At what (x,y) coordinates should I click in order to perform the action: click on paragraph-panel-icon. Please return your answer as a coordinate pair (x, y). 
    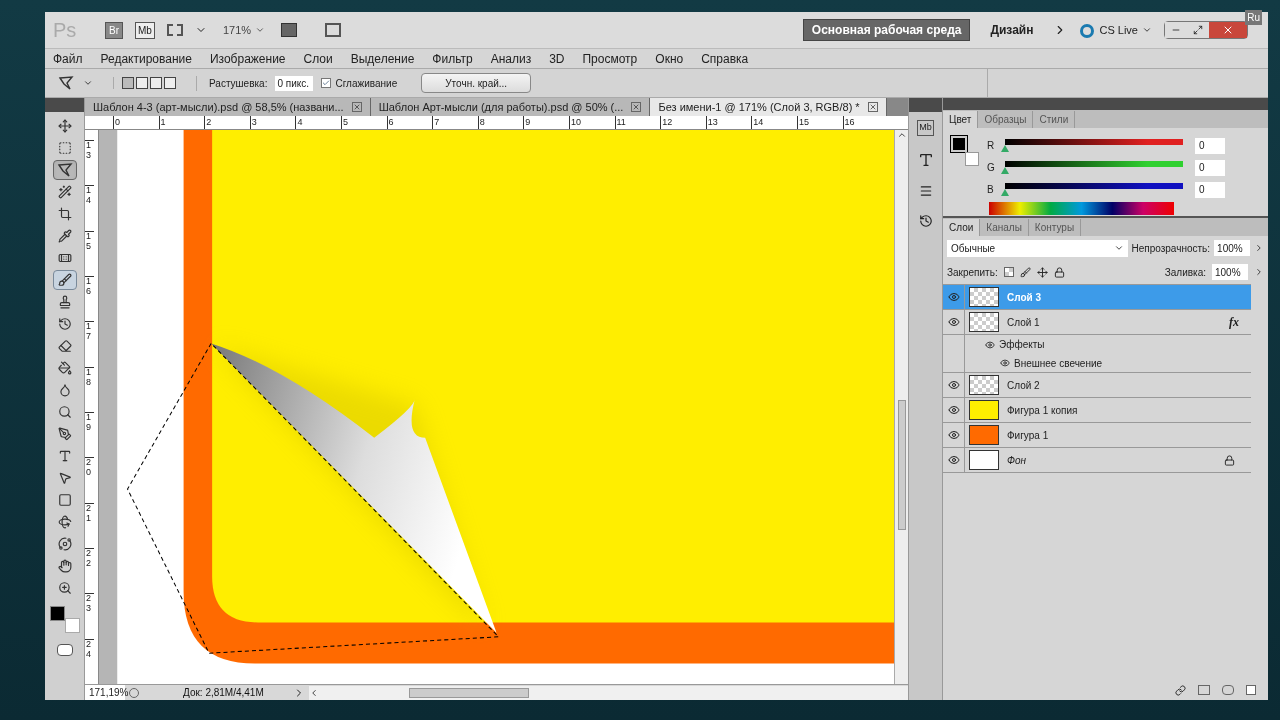
    Looking at the image, I should click on (925, 190).